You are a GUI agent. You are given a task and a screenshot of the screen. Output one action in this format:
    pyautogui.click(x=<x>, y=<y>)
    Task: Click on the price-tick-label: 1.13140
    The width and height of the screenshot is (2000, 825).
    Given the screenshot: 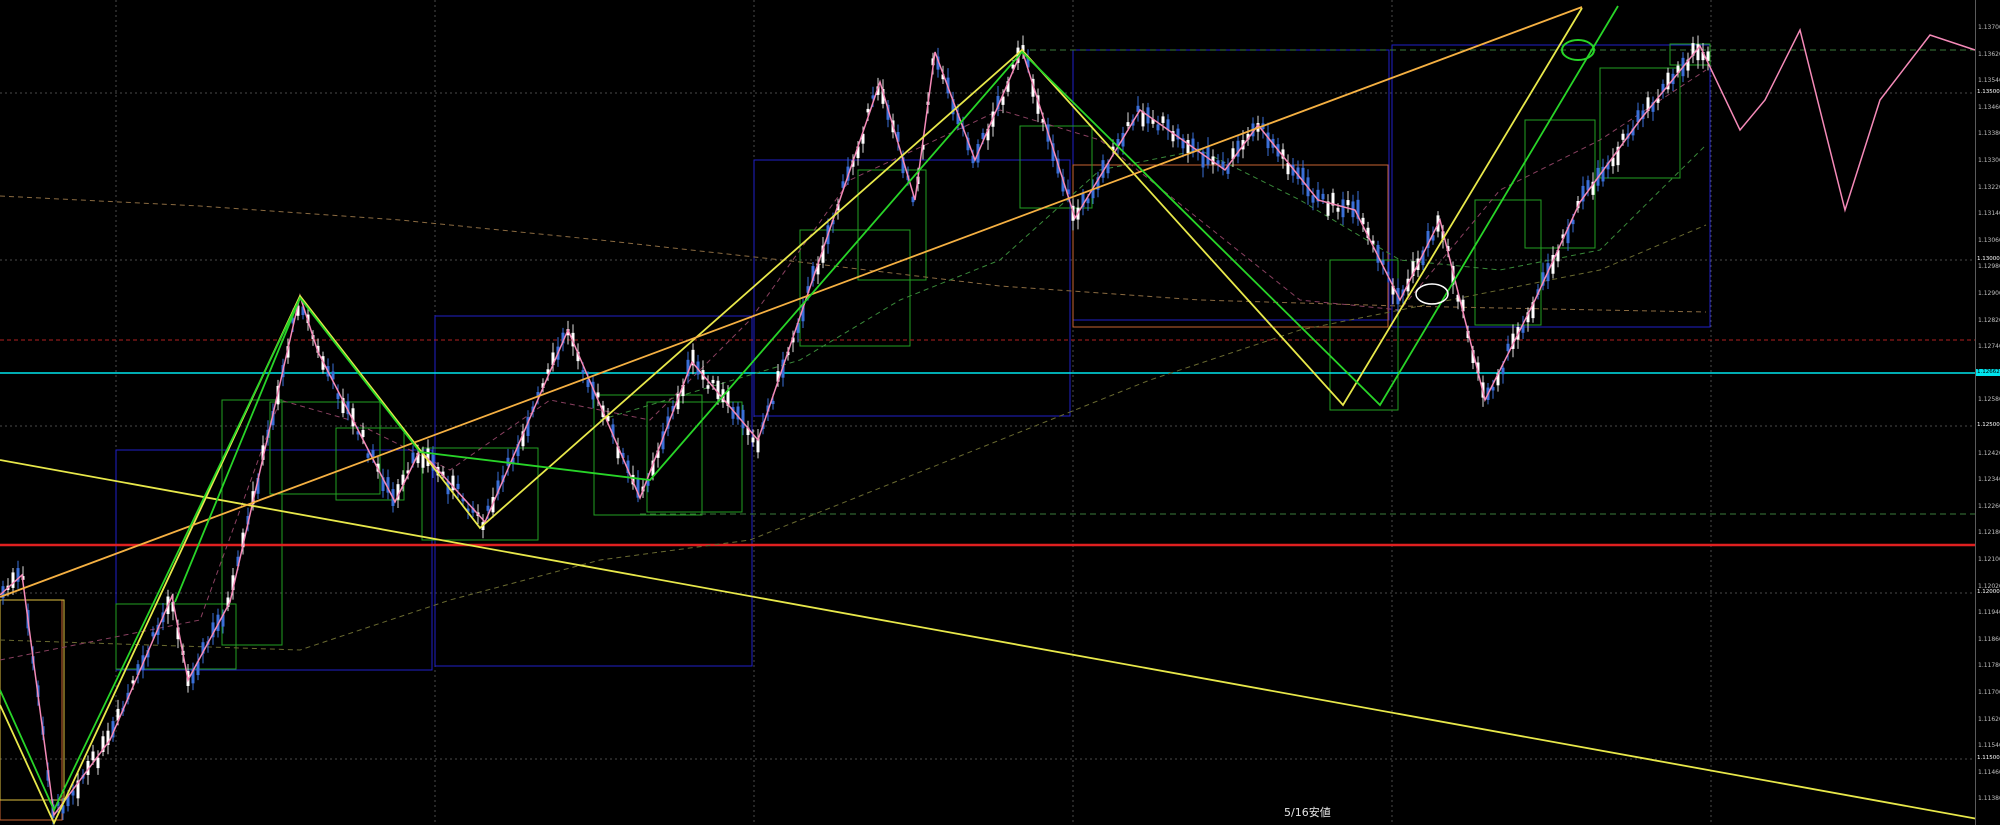 What is the action you would take?
    pyautogui.click(x=1989, y=214)
    